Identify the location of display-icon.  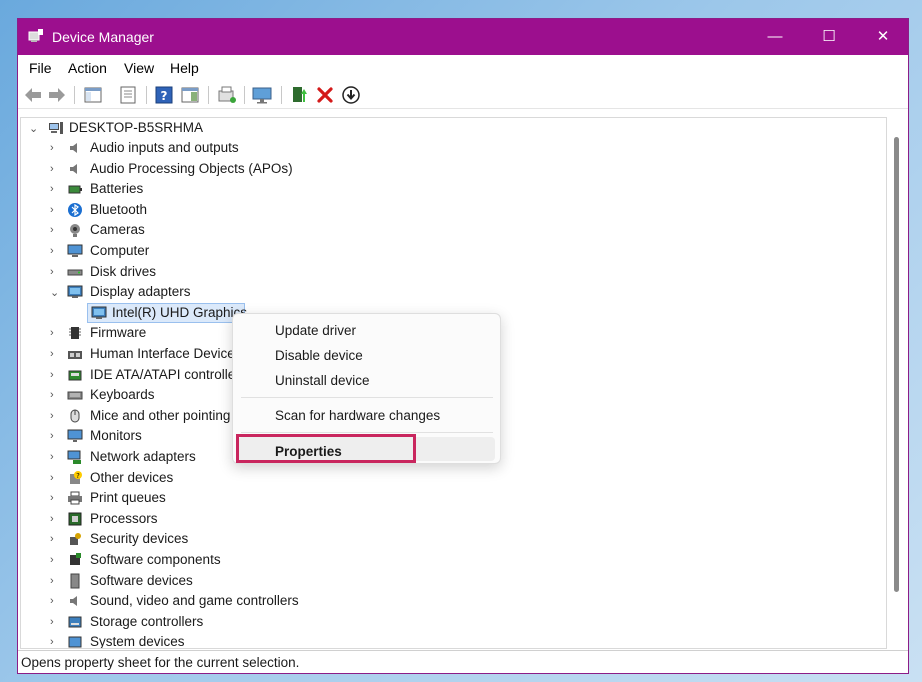
(75, 292).